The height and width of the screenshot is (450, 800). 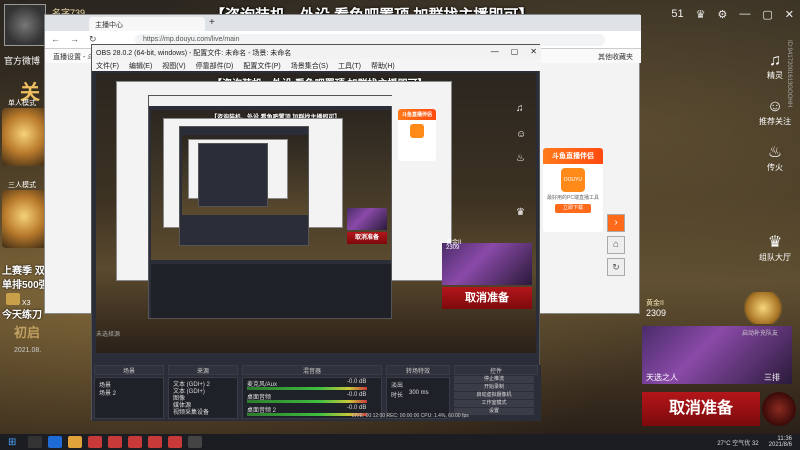 What do you see at coordinates (616, 223) in the screenshot?
I see `promo-arrow-icon: ›` at bounding box center [616, 223].